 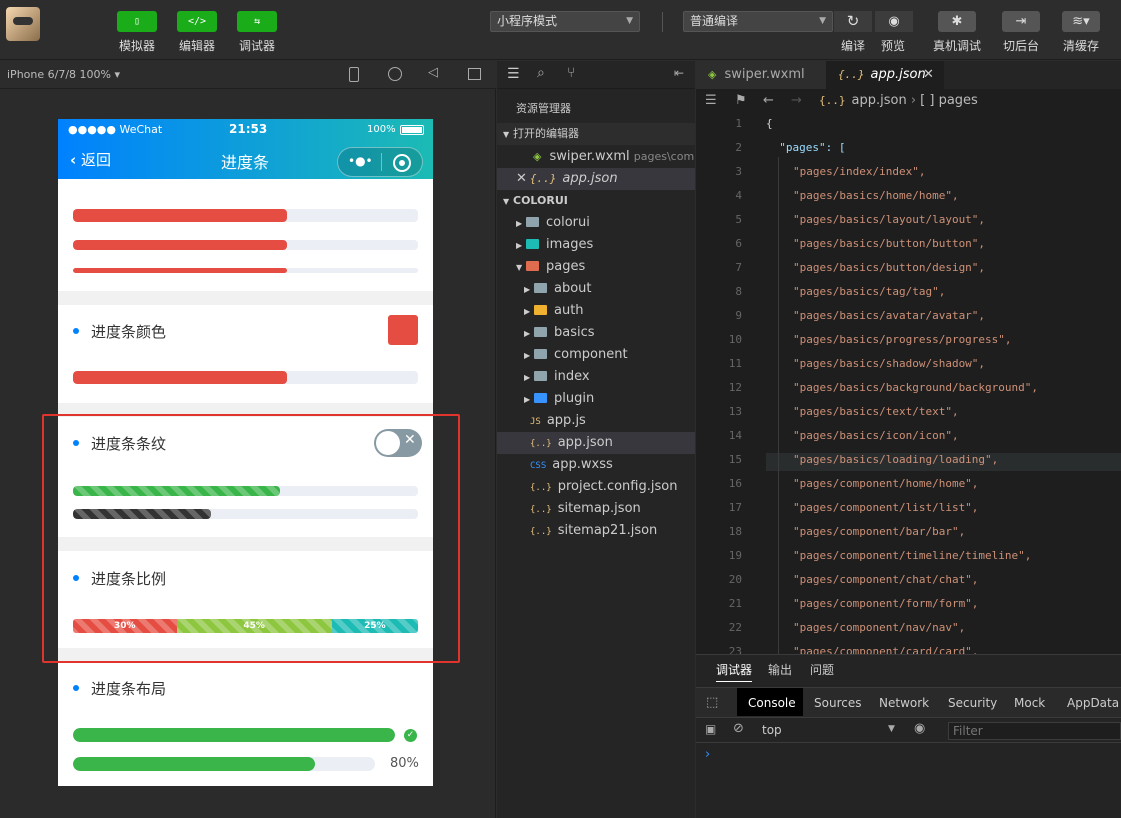 I want to click on code-line: "pages/basics/button/design",, so click(x=889, y=267).